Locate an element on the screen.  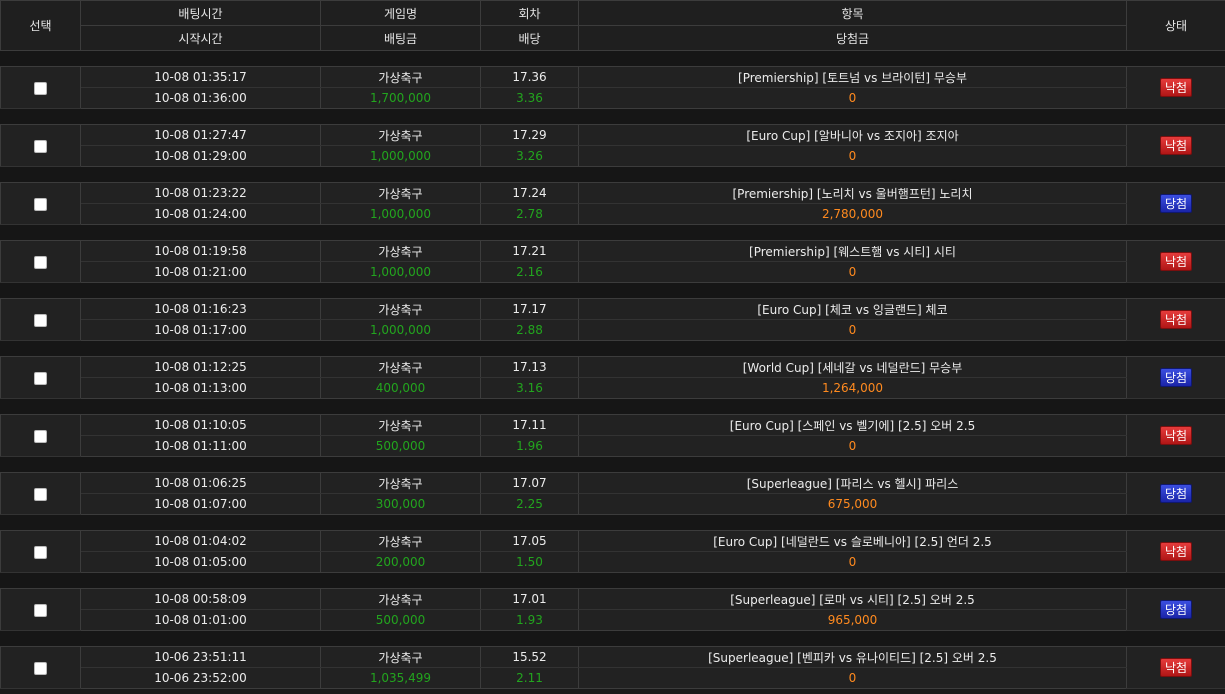
bet-item: [Euro Cup] [스페인 vs 벨기에] [2.5] 오버 2.5 is located at coordinates (852, 425).